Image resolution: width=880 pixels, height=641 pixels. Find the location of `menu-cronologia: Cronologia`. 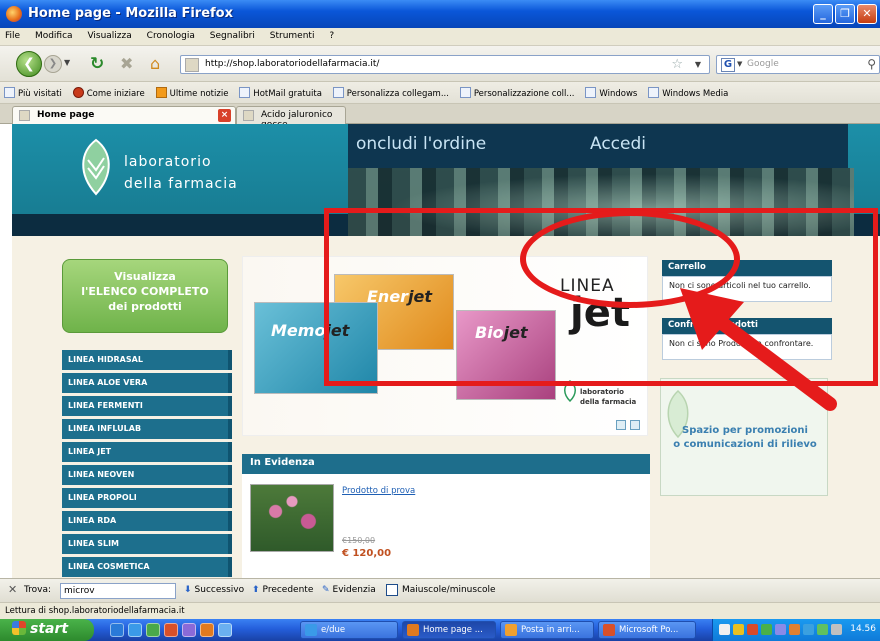

menu-cronologia: Cronologia is located at coordinates (171, 36).